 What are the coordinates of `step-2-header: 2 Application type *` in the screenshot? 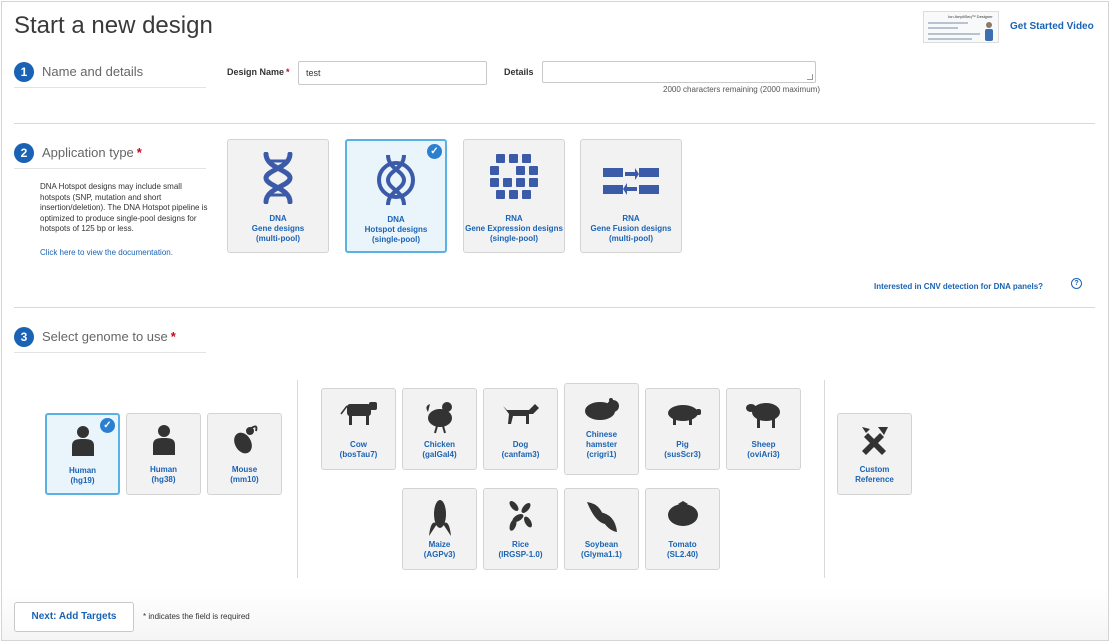 It's located at (110, 154).